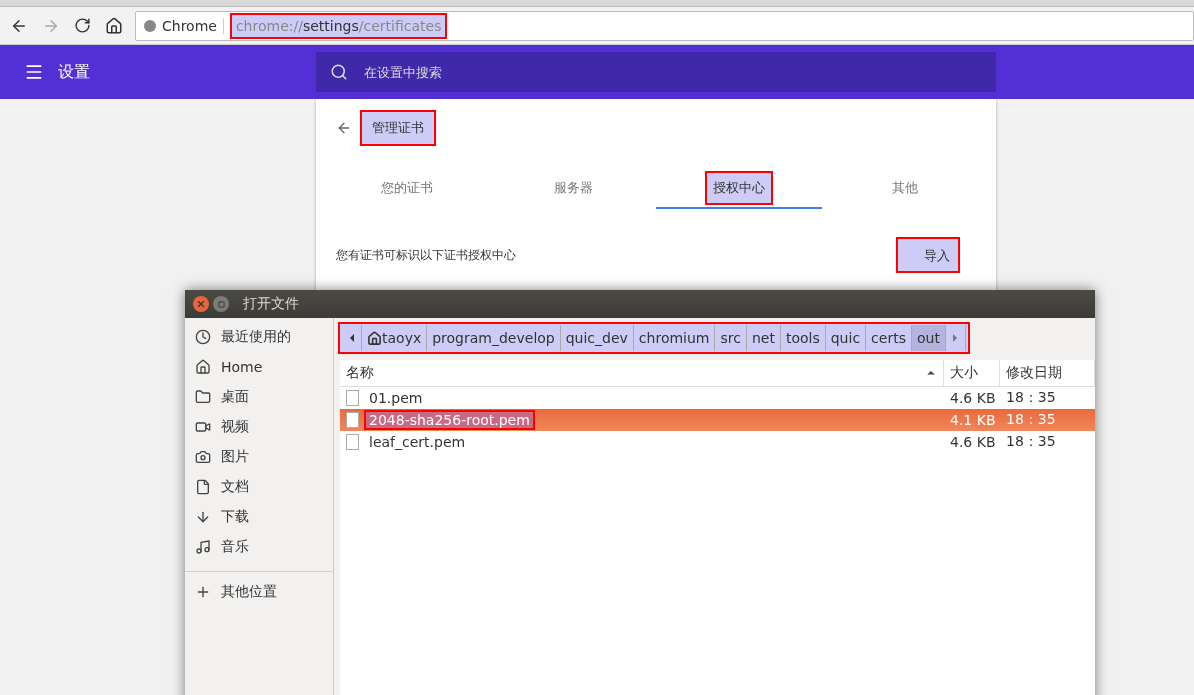 The image size is (1194, 695). What do you see at coordinates (664, 25) in the screenshot?
I see `address-bar: Chrome chrome://settings/certificates` at bounding box center [664, 25].